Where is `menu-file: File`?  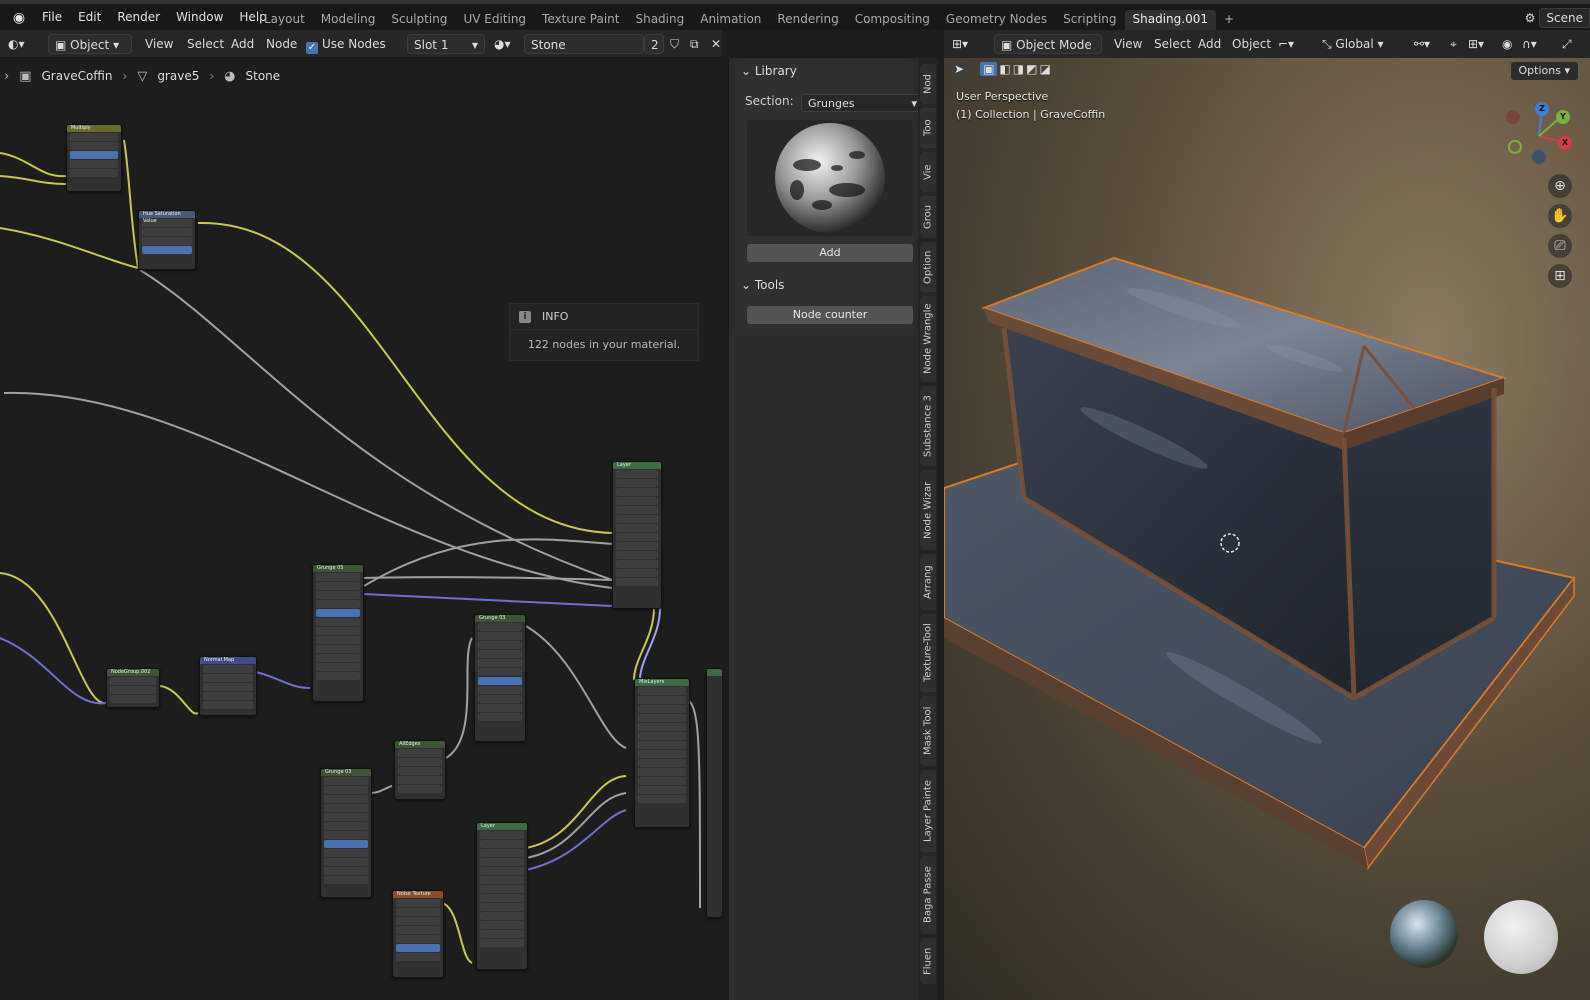
menu-file: File is located at coordinates (52, 17).